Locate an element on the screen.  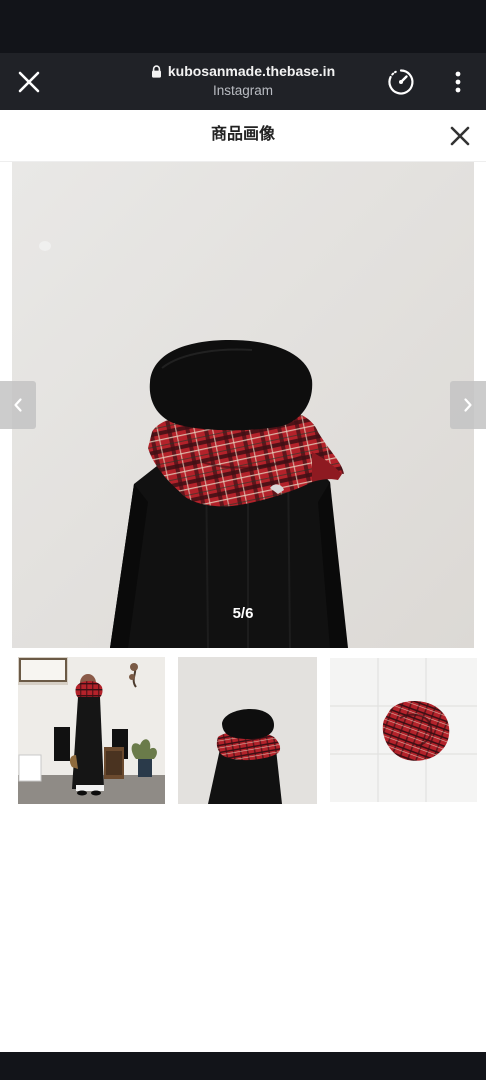
status-bar is located at coordinates (243, 26).